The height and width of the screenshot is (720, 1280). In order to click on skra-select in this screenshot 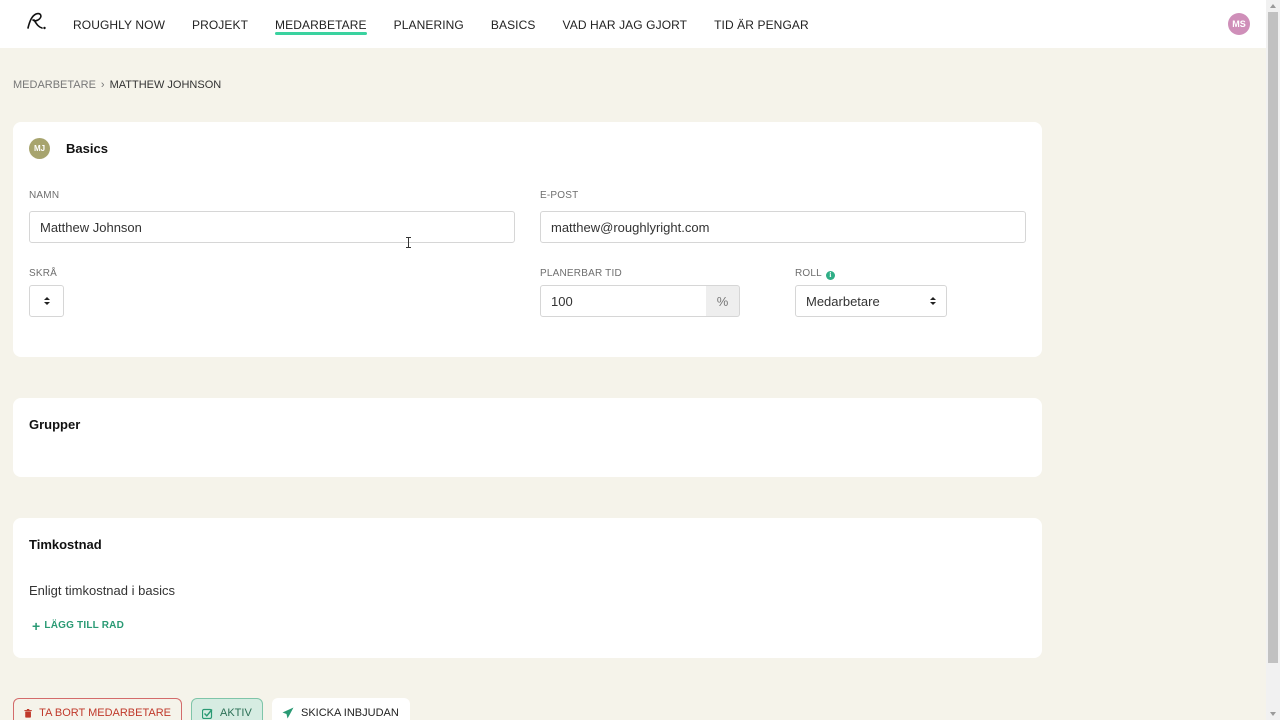, I will do `click(46, 301)`.